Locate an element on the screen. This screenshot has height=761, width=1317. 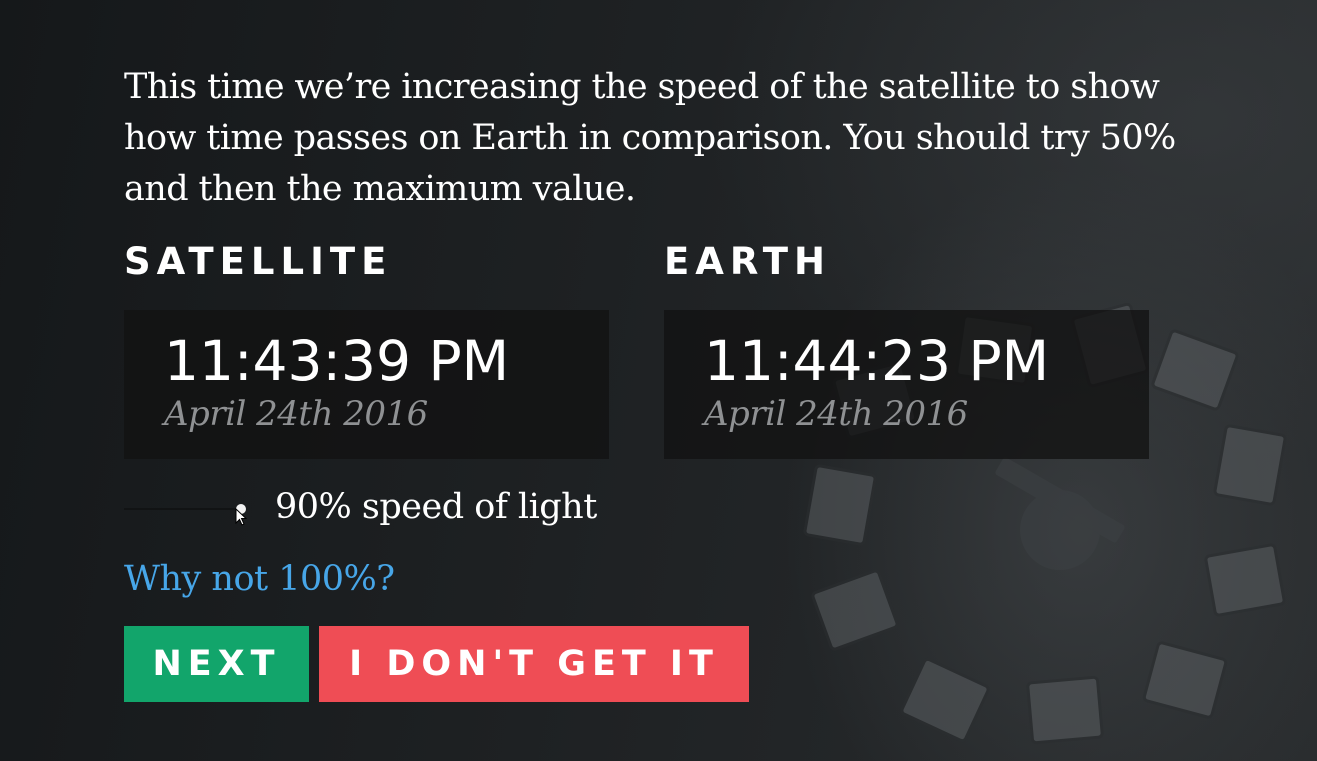
satellite-clock: 11:43:39 PM April 24th 2016 is located at coordinates (366, 384).